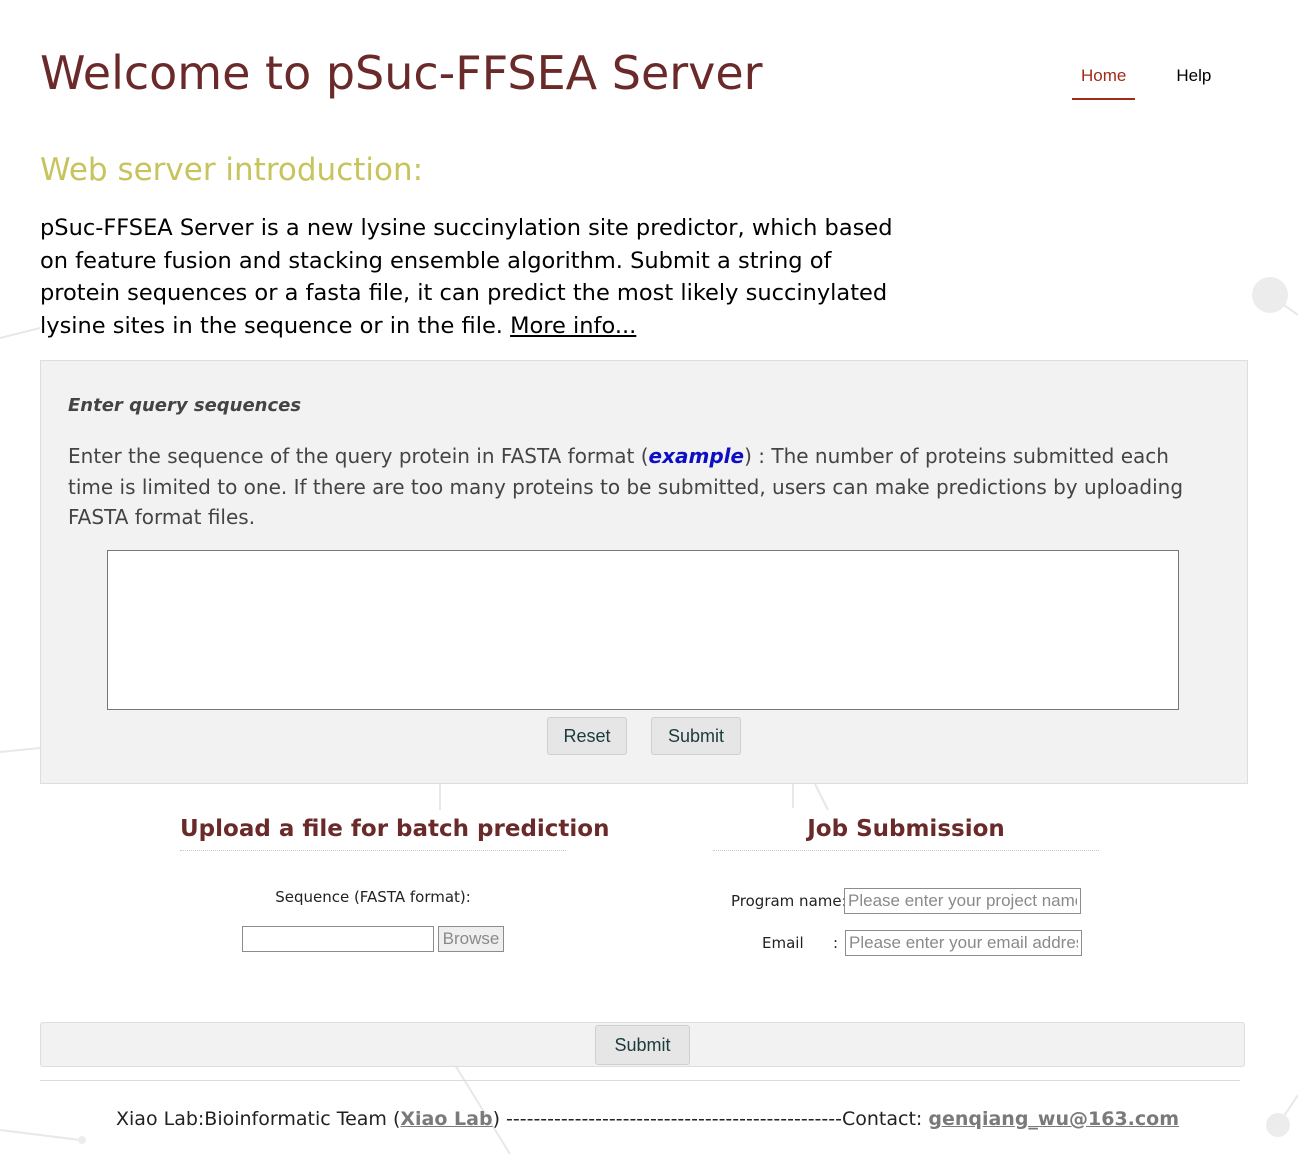  I want to click on footer-divider, so click(640, 1080).